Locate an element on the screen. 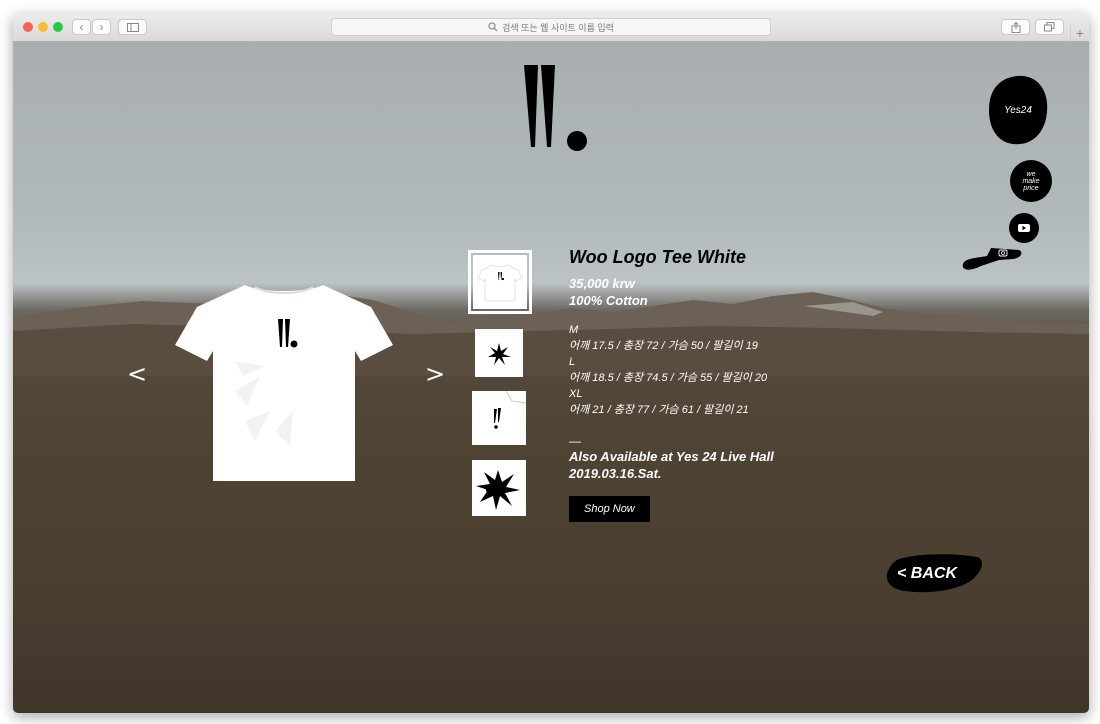 Image resolution: width=1100 pixels, height=724 pixels. thumbnail-front is located at coordinates (500, 282).